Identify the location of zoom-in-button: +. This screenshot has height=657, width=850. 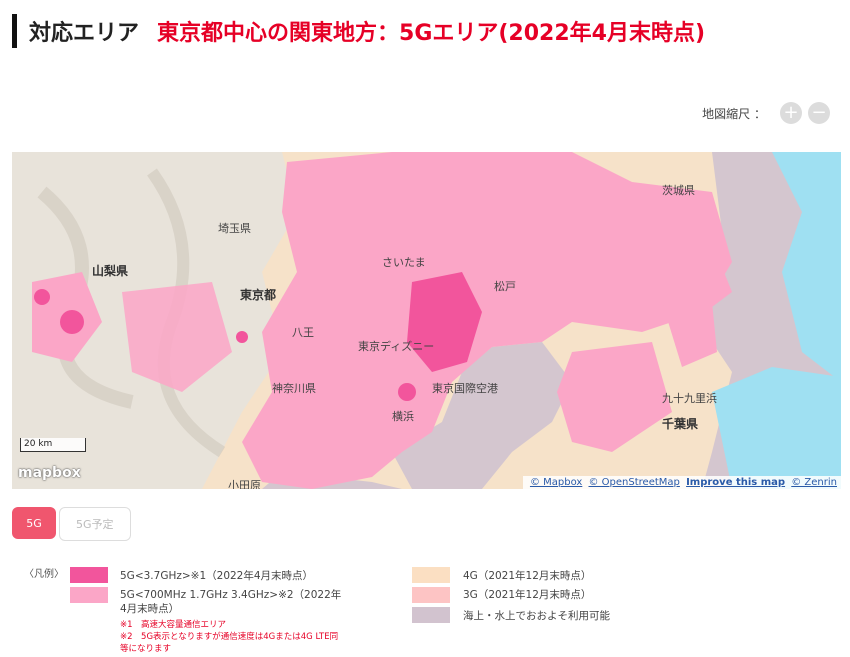
(791, 113).